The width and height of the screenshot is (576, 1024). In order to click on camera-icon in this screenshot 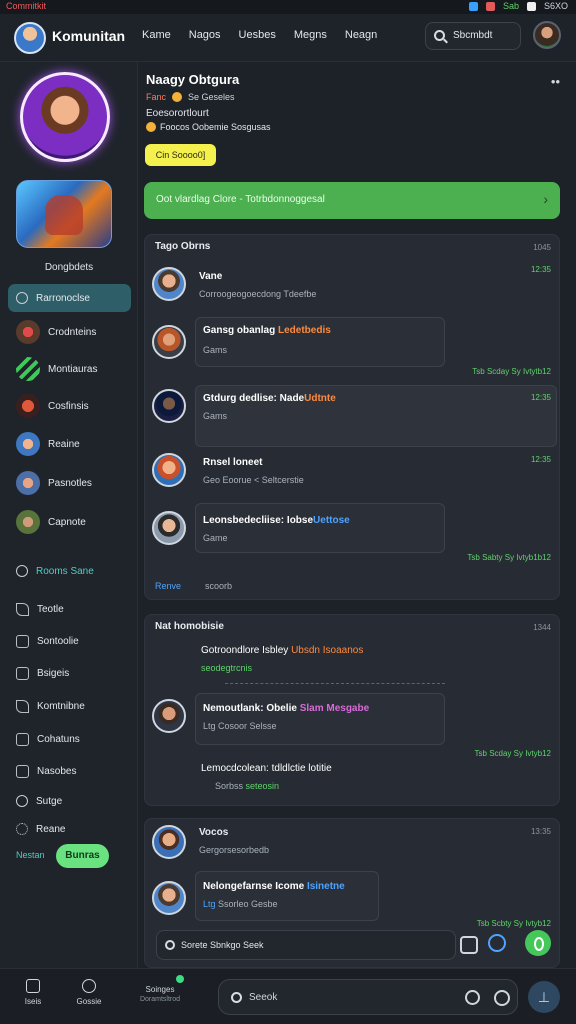, I will do `click(472, 997)`.